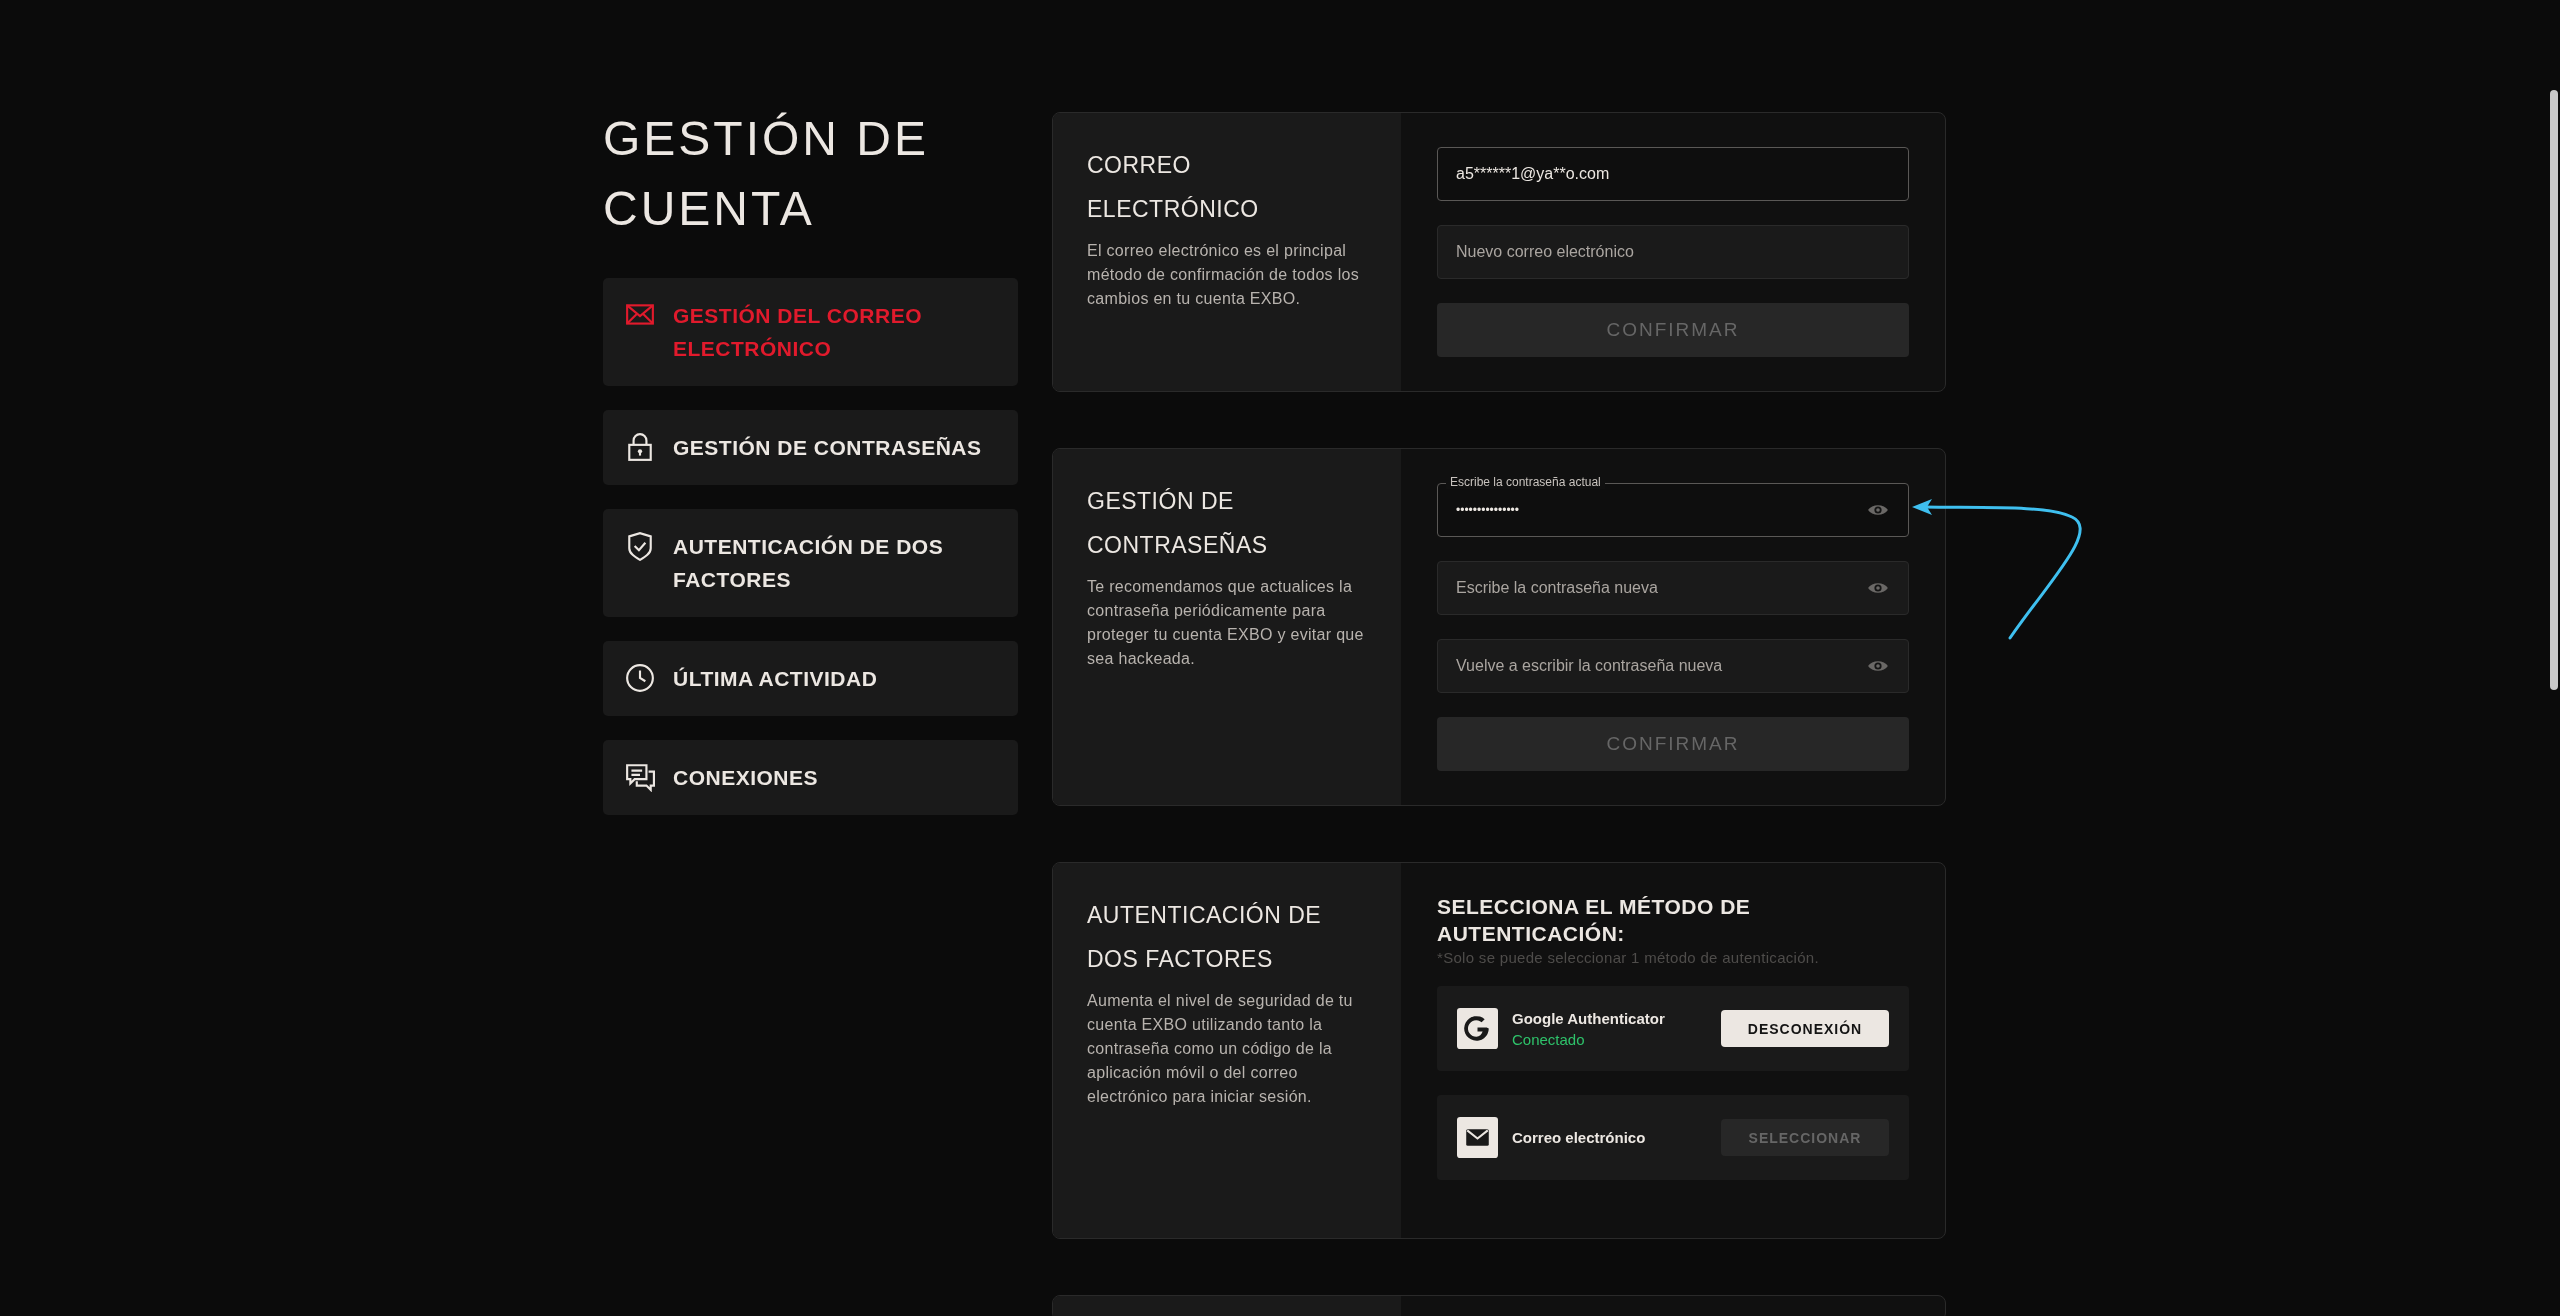 The width and height of the screenshot is (2560, 1316). Describe the element at coordinates (767, 174) in the screenshot. I see `page-title: GESTIÓN DE CUENTA` at that location.